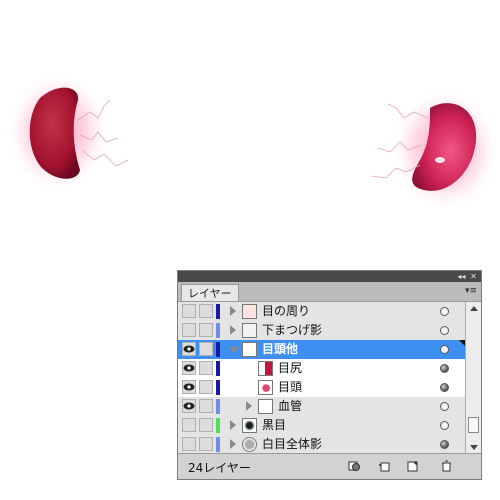 This screenshot has height=500, width=500. What do you see at coordinates (249, 330) in the screenshot?
I see `sketch-thumb-icon` at bounding box center [249, 330].